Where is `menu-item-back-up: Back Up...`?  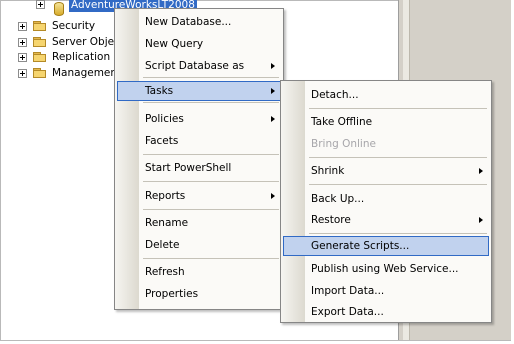 menu-item-back-up: Back Up... is located at coordinates (386, 199).